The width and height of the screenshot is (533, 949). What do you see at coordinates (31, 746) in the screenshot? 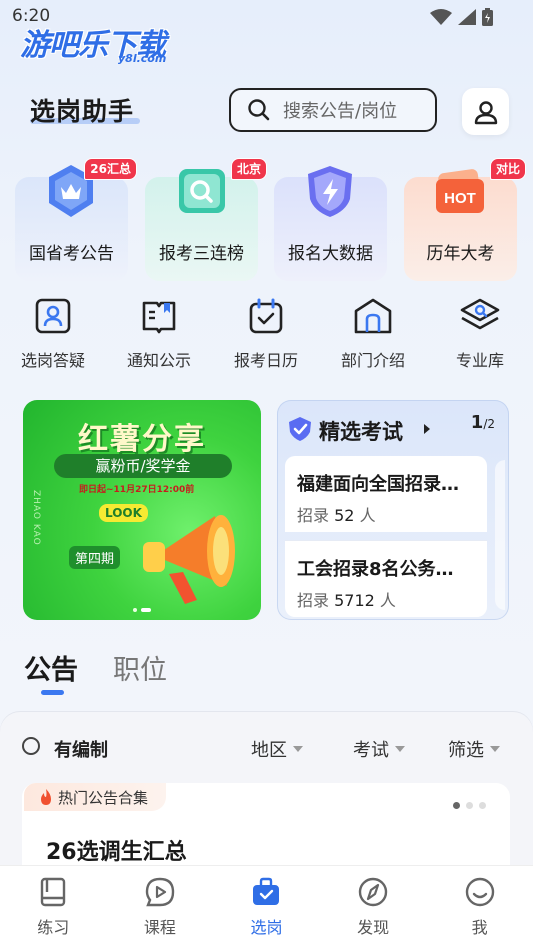
I see `bianzhi-radio` at bounding box center [31, 746].